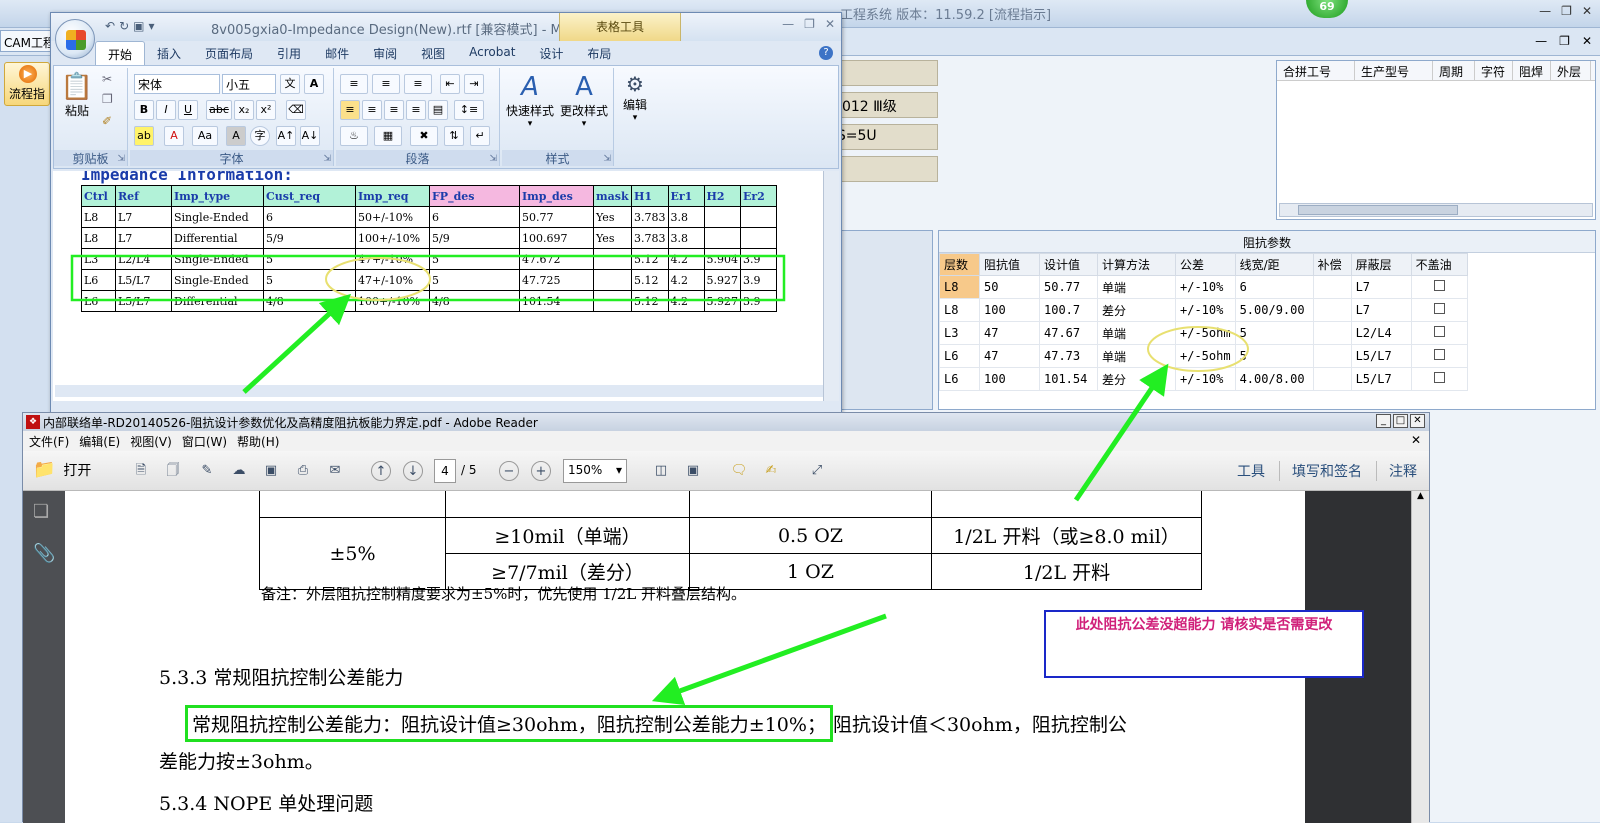  I want to click on fullscreen-icon: ⤢, so click(817, 471).